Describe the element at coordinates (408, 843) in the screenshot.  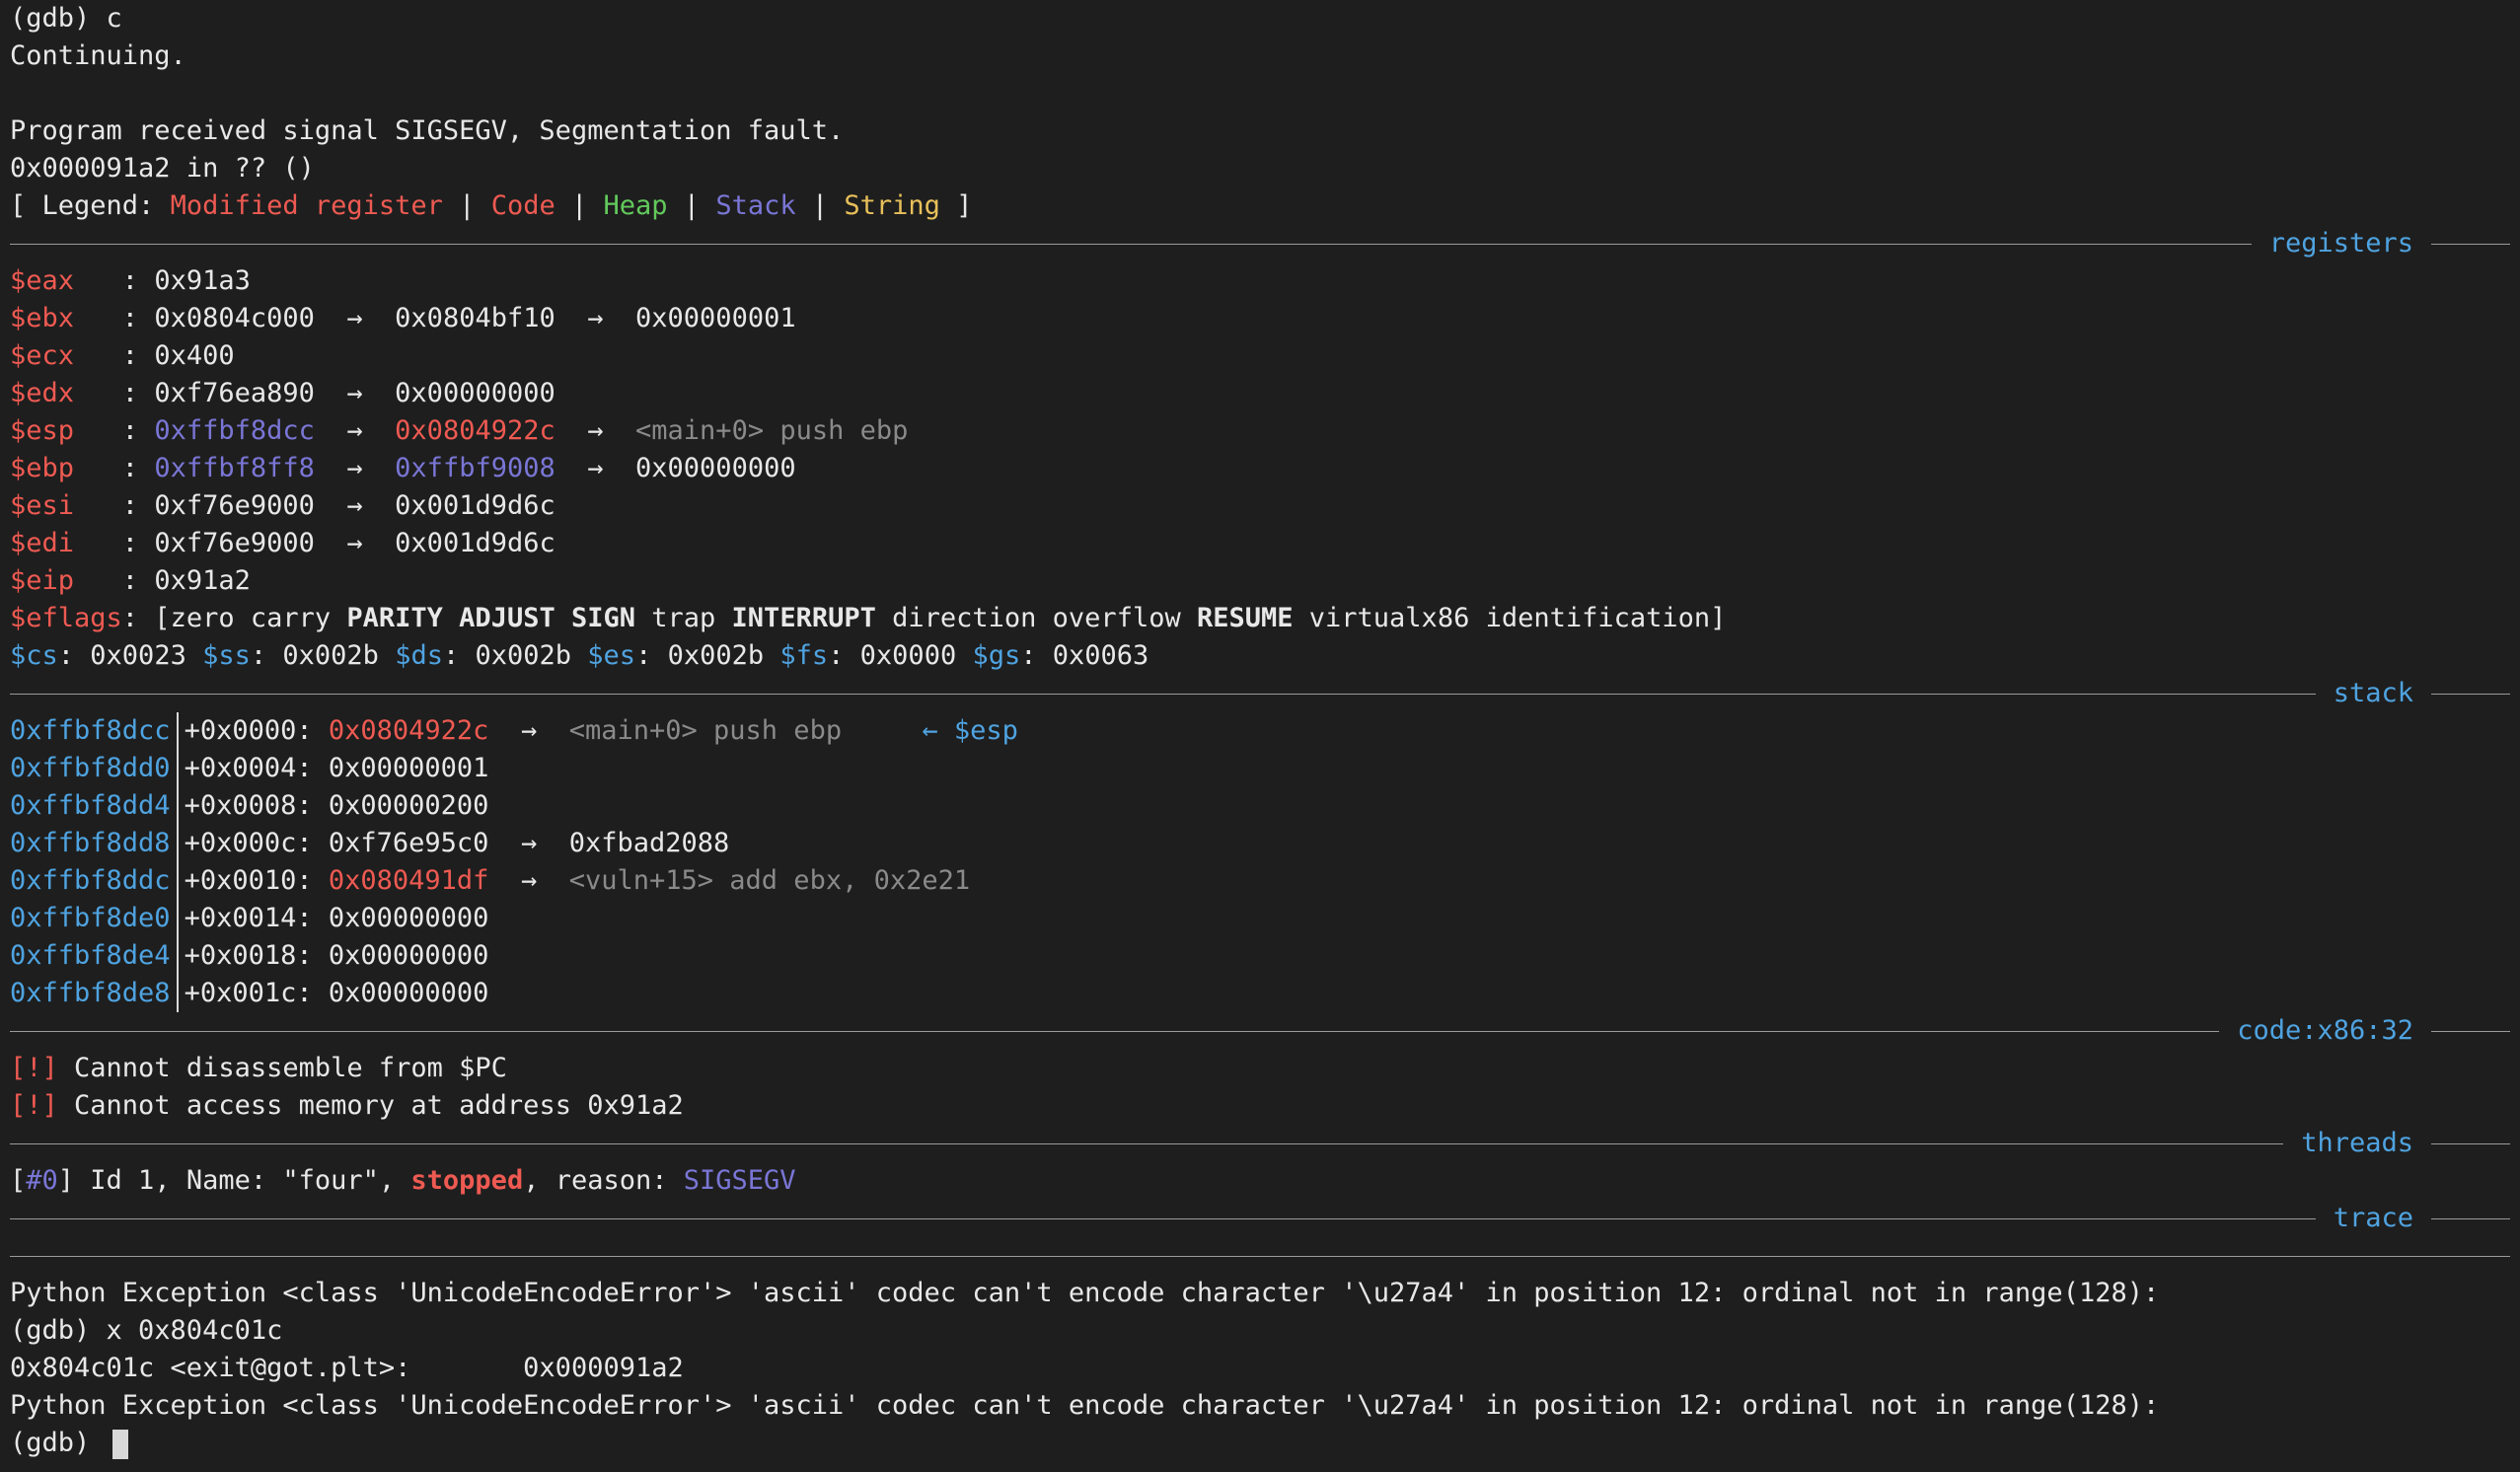
I see `stack-value: 0xf76e95c0` at that location.